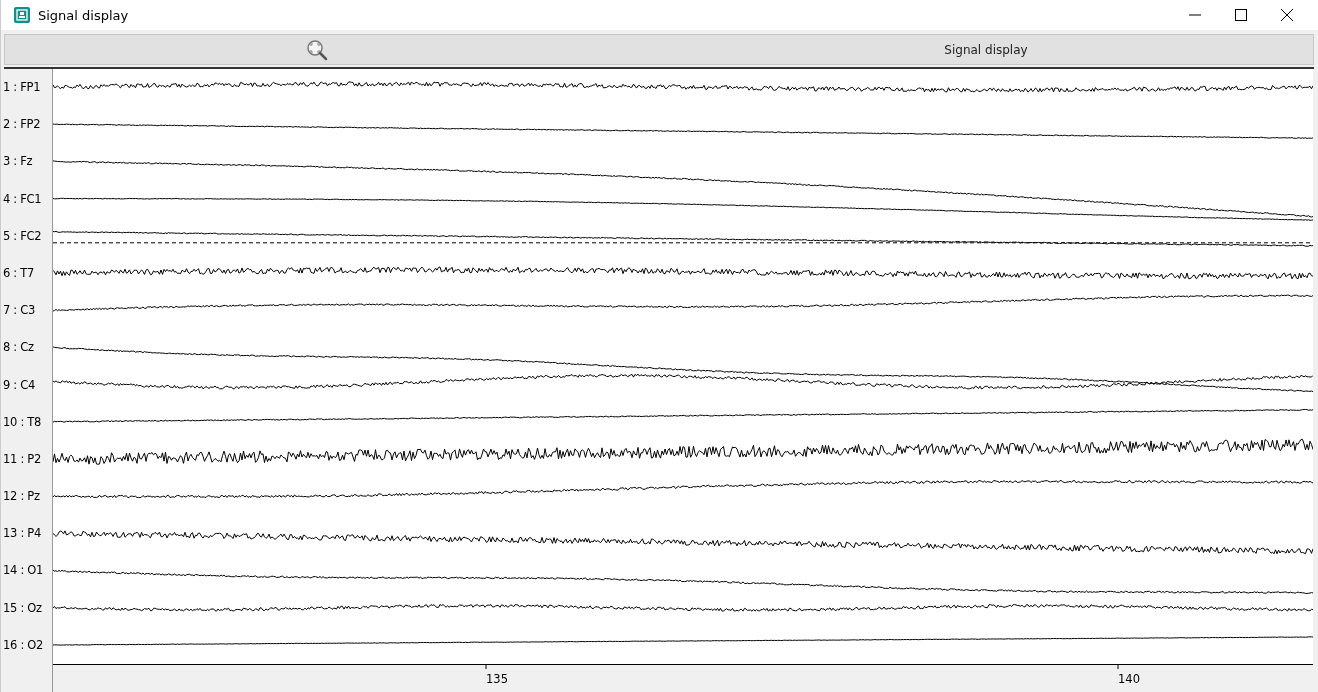 The image size is (1318, 692). I want to click on channel-label: 8 : Cz, so click(19, 348).